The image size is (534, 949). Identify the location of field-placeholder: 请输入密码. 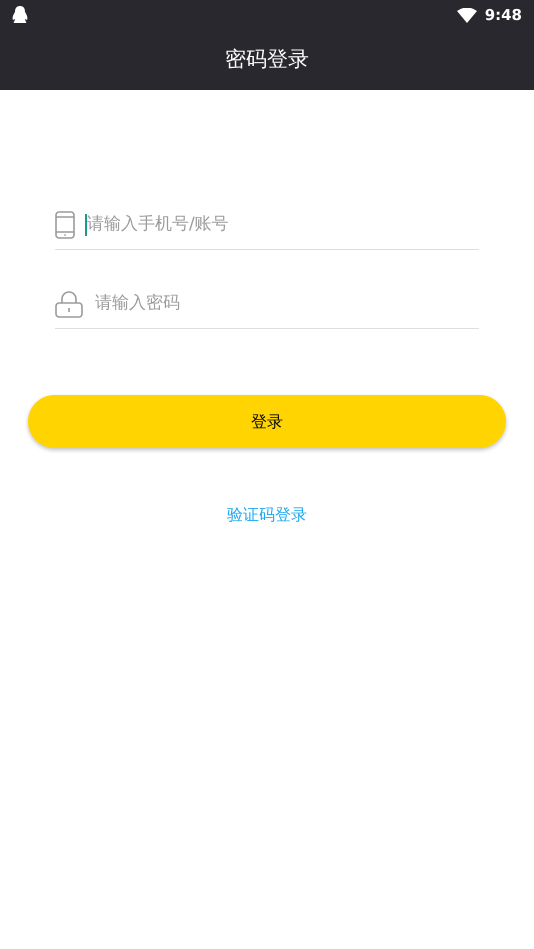
(137, 304).